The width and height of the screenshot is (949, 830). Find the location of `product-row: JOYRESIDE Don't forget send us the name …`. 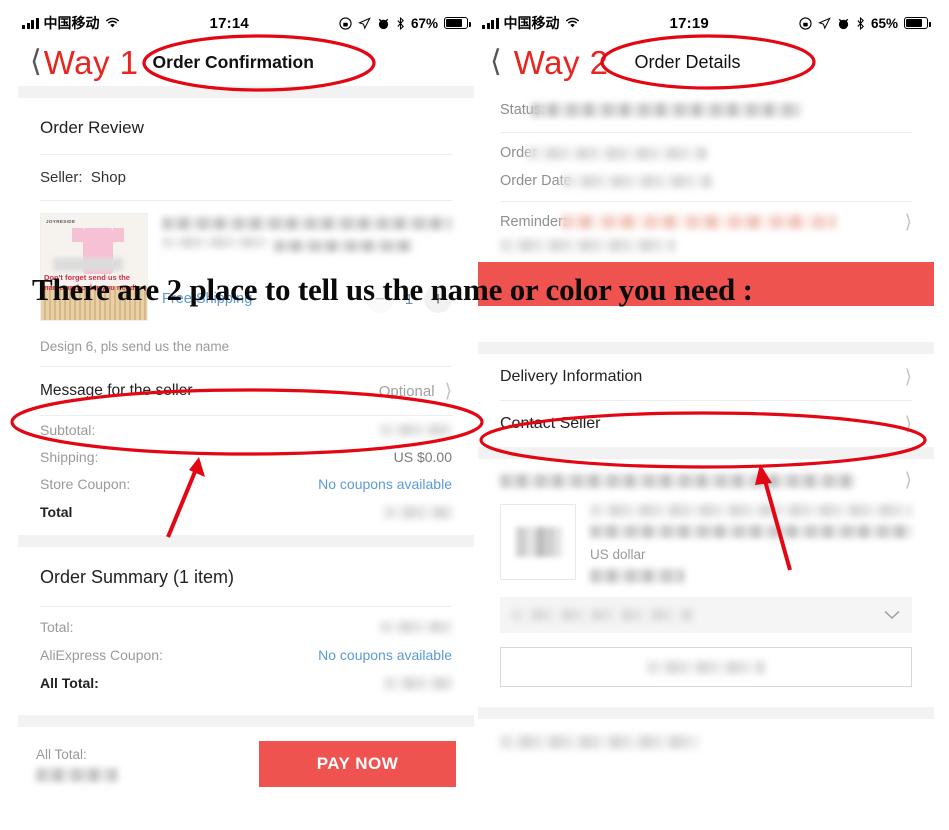

product-row: JOYRESIDE Don't forget send us the name … is located at coordinates (246, 265).